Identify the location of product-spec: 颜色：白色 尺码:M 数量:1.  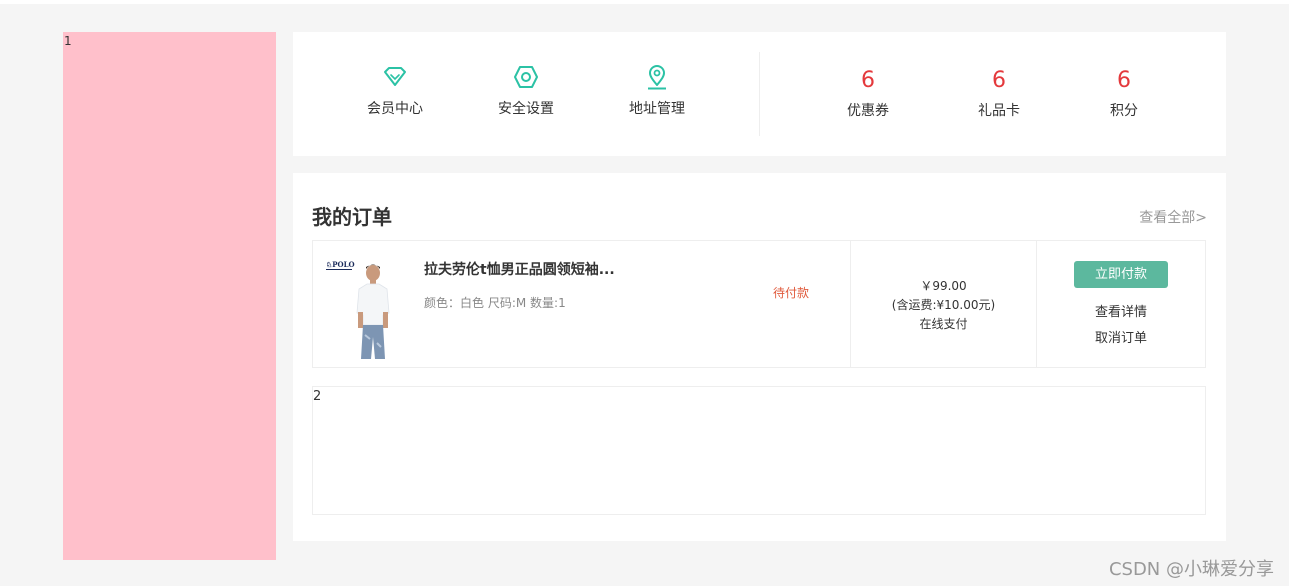
(495, 303).